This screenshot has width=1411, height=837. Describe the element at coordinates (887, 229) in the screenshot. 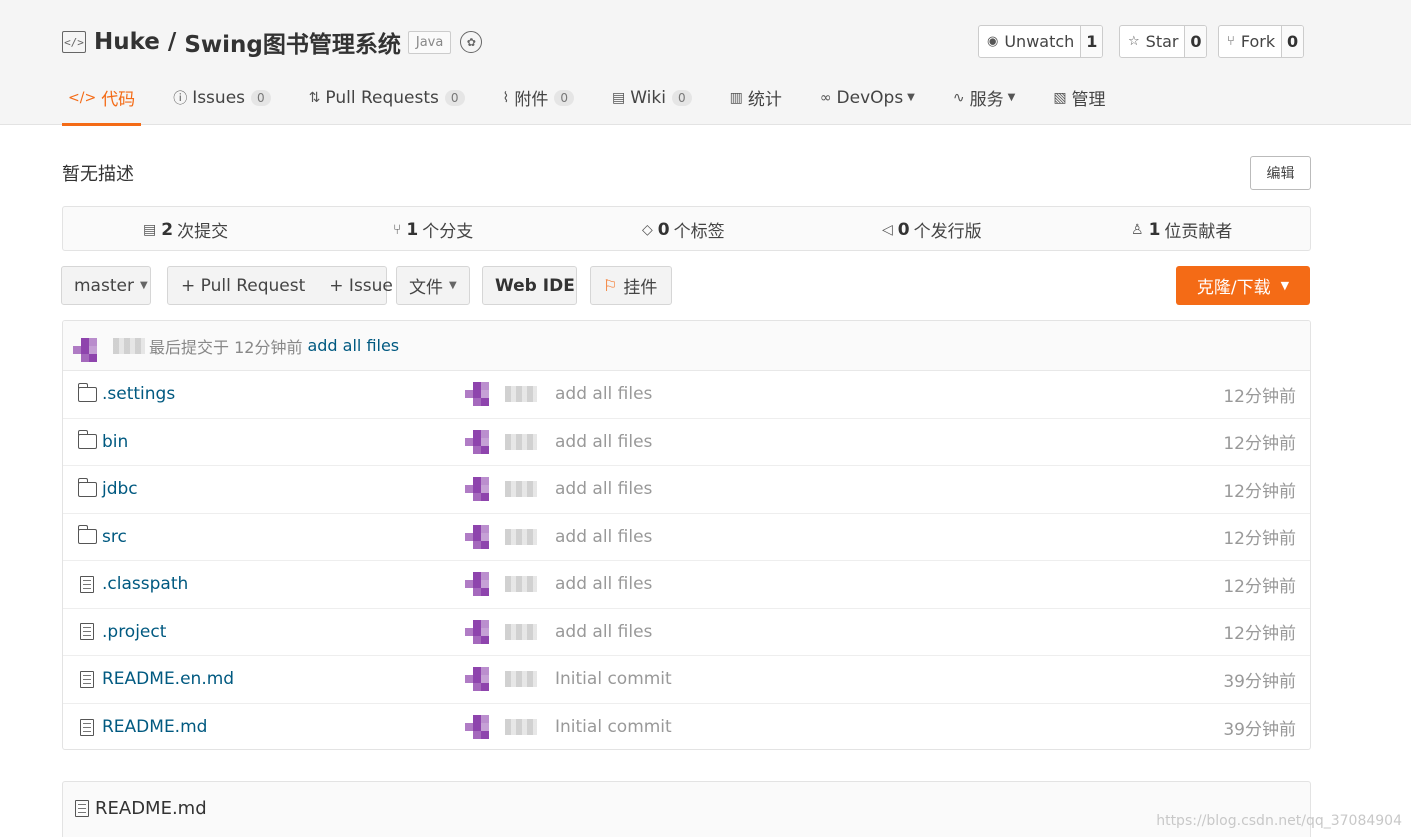

I see `send-icon: ◁` at that location.